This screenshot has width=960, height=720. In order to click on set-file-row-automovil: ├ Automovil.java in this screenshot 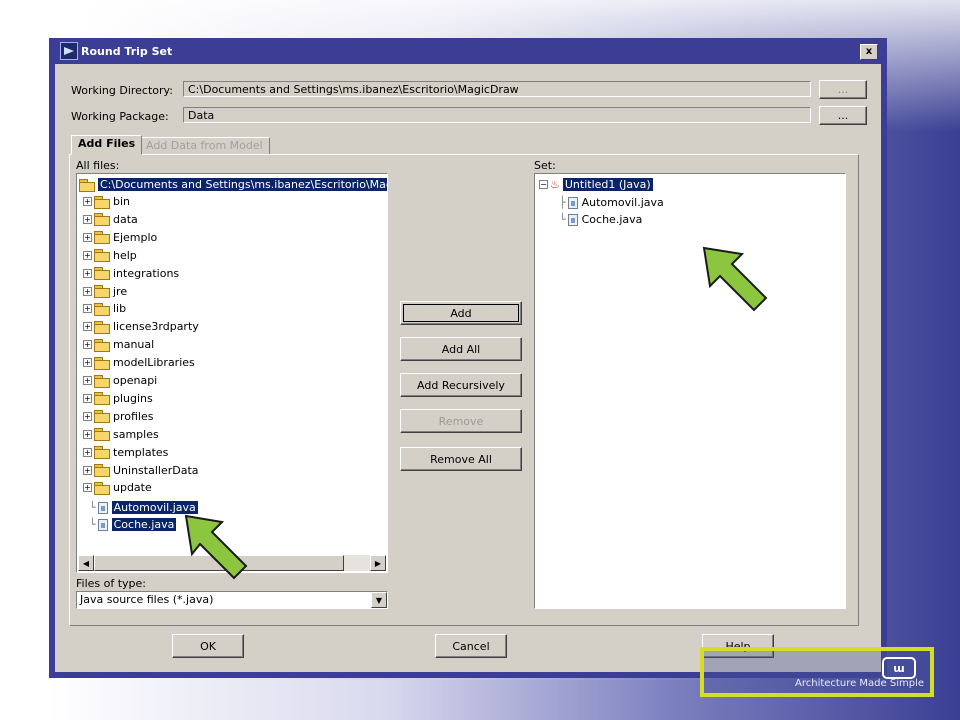, I will do `click(611, 202)`.